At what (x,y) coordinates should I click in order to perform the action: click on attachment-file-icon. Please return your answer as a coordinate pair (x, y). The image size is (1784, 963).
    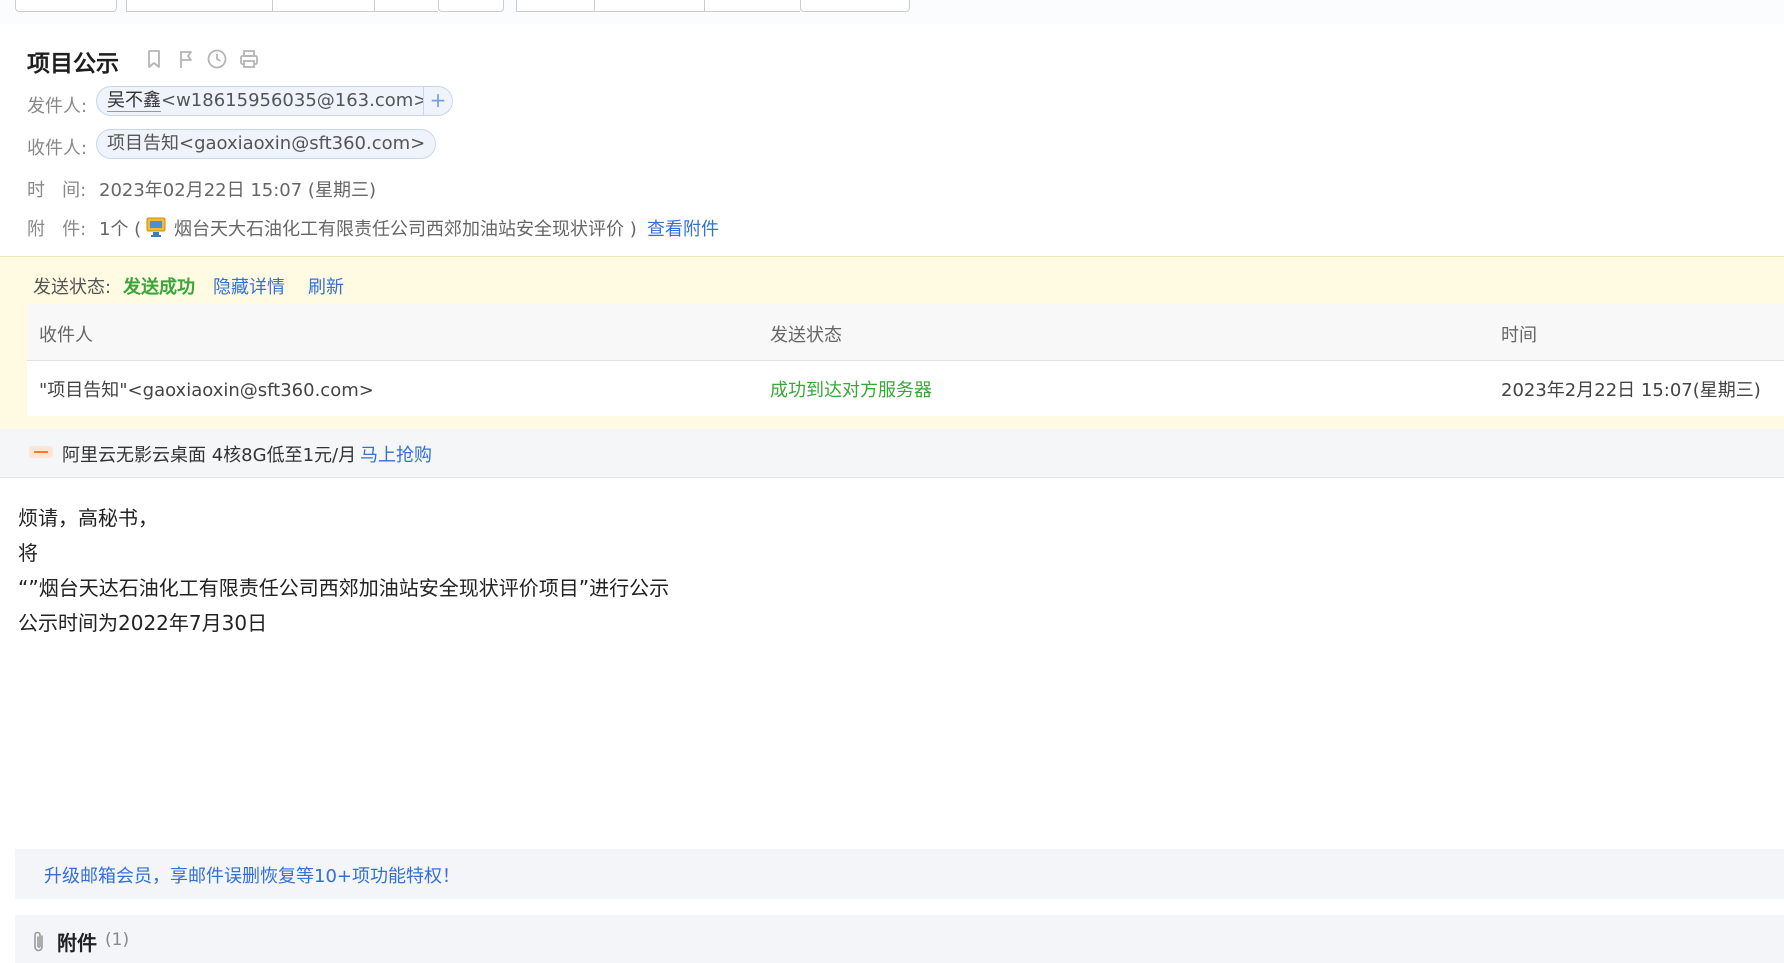
    Looking at the image, I should click on (156, 227).